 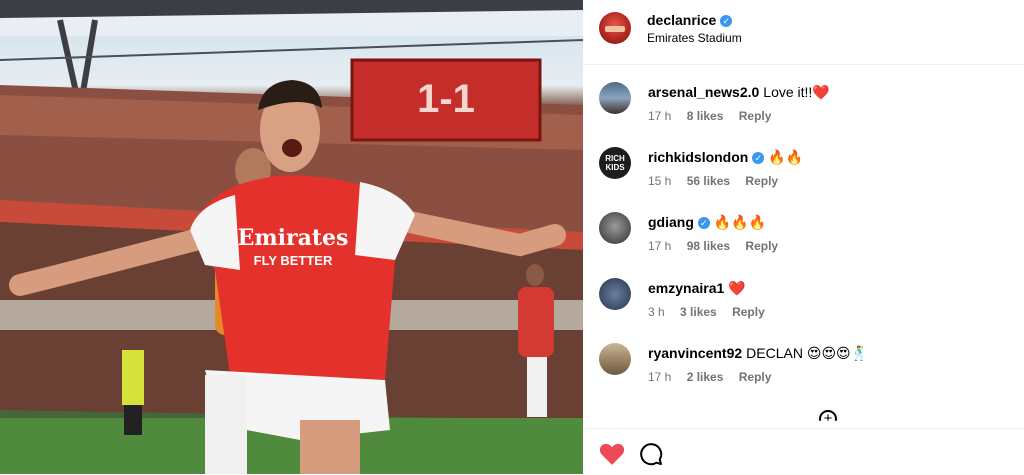 I want to click on comment-body: ❤️, so click(x=737, y=288).